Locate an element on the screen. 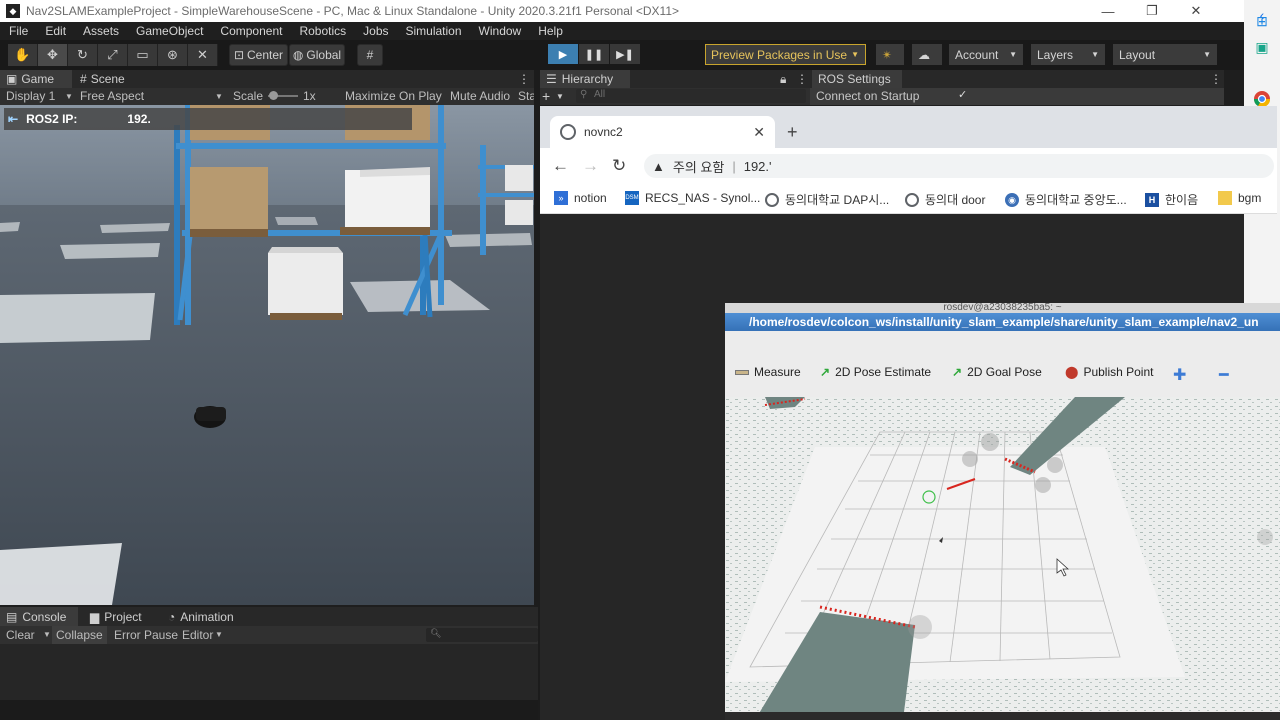  pose-estimate-tool: ↗ 2D Pose Estimate is located at coordinates (875, 372).